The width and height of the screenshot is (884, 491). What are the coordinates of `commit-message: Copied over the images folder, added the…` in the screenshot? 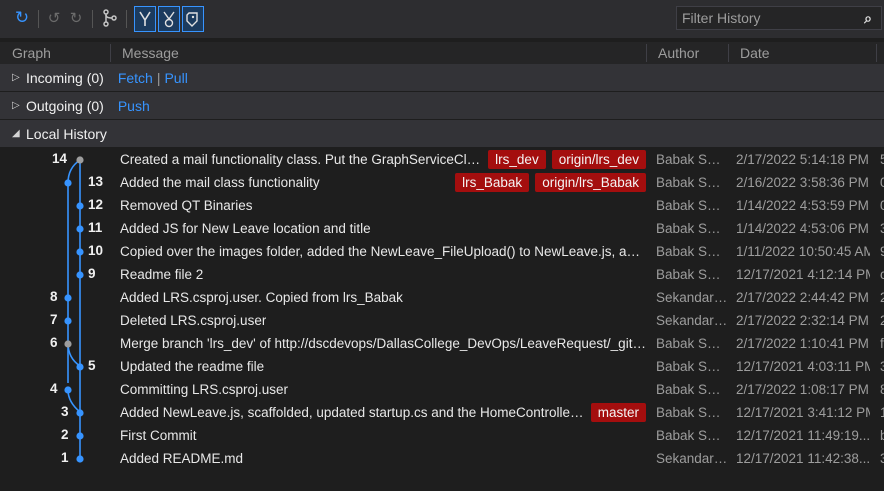 It's located at (383, 251).